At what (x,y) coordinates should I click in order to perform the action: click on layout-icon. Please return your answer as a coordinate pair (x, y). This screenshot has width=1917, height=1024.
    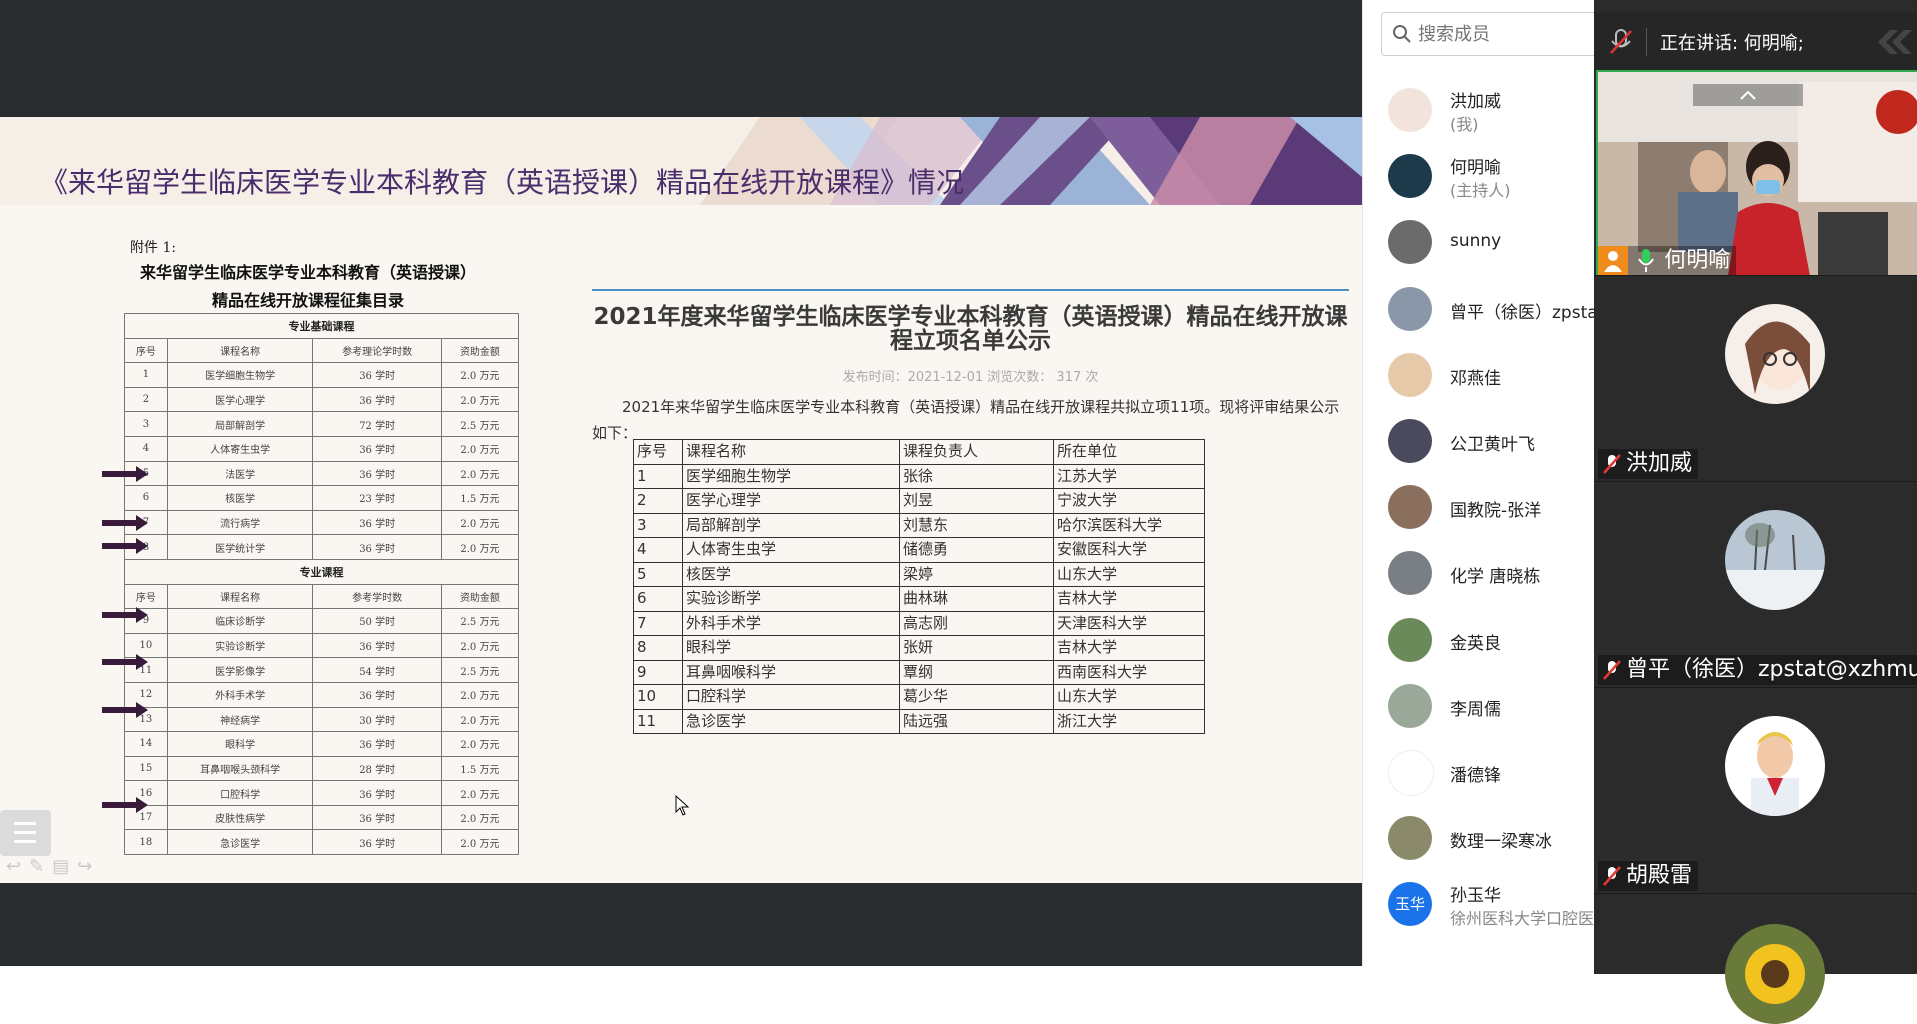
    Looking at the image, I should click on (1892, 42).